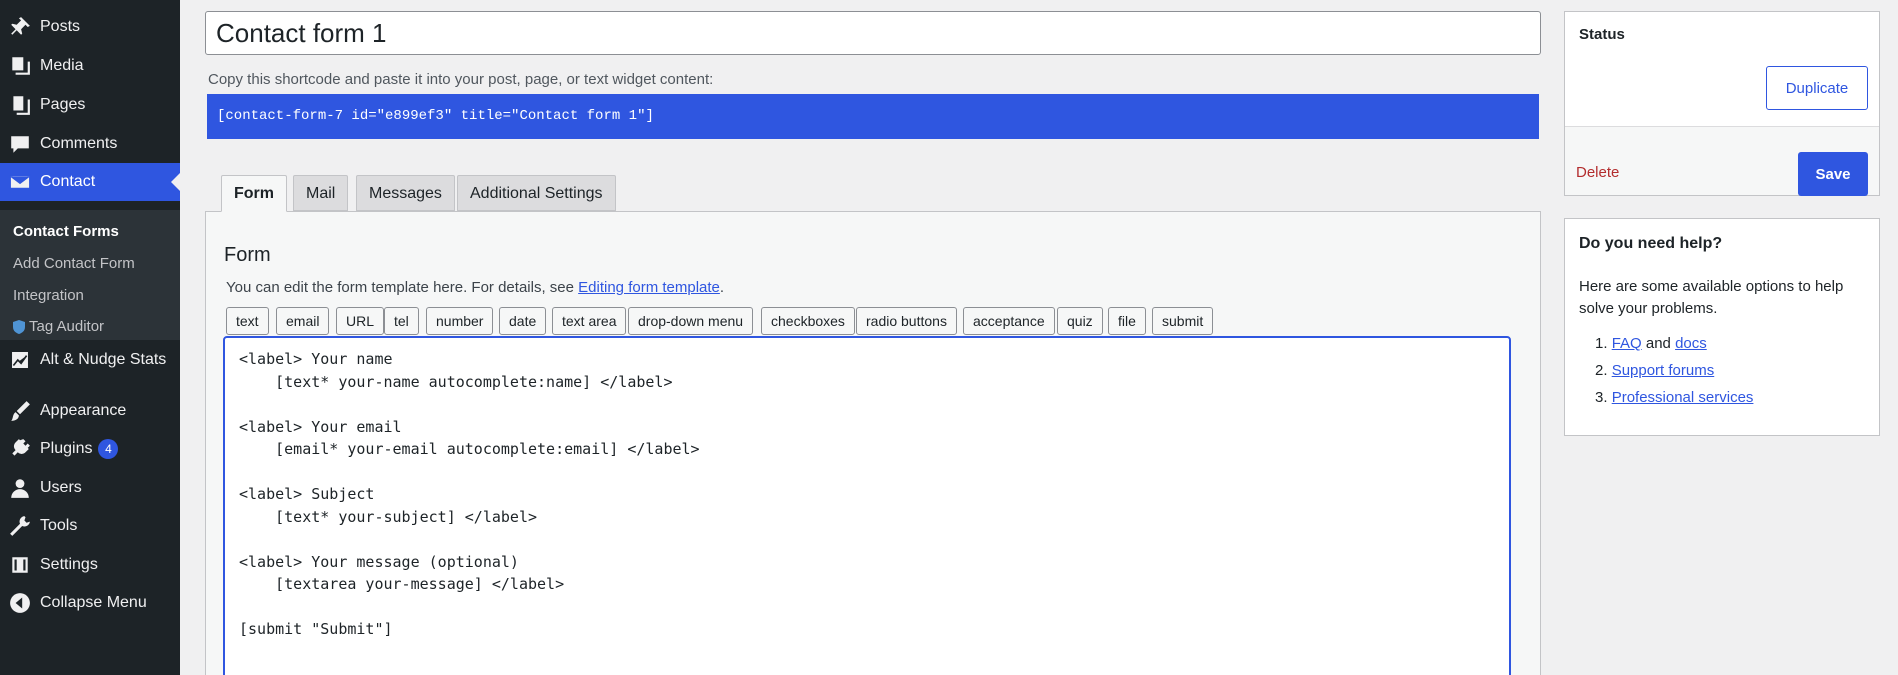 This screenshot has width=1898, height=675. What do you see at coordinates (247, 255) in the screenshot?
I see `form-panel-heading: Form` at bounding box center [247, 255].